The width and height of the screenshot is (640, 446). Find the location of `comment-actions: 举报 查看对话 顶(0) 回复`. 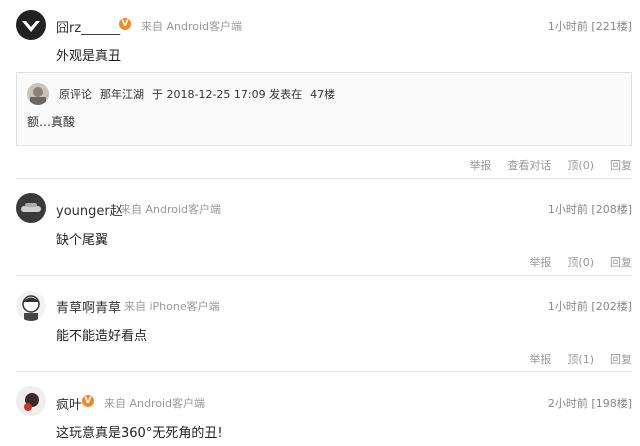

comment-actions: 举报 查看对话 顶(0) 回复 is located at coordinates (542, 165).